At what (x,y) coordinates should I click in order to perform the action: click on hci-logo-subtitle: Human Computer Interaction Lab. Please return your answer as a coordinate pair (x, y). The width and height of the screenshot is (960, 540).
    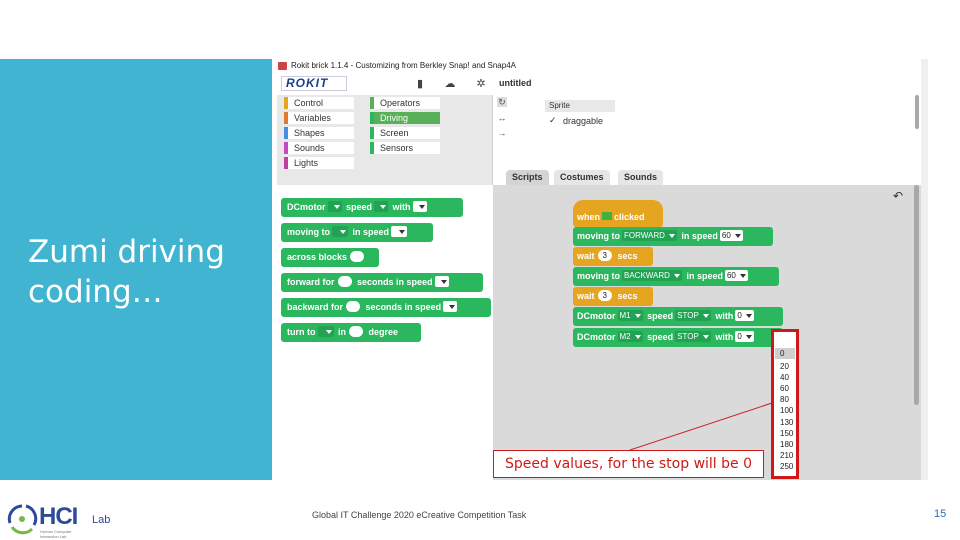
    Looking at the image, I should click on (56, 534).